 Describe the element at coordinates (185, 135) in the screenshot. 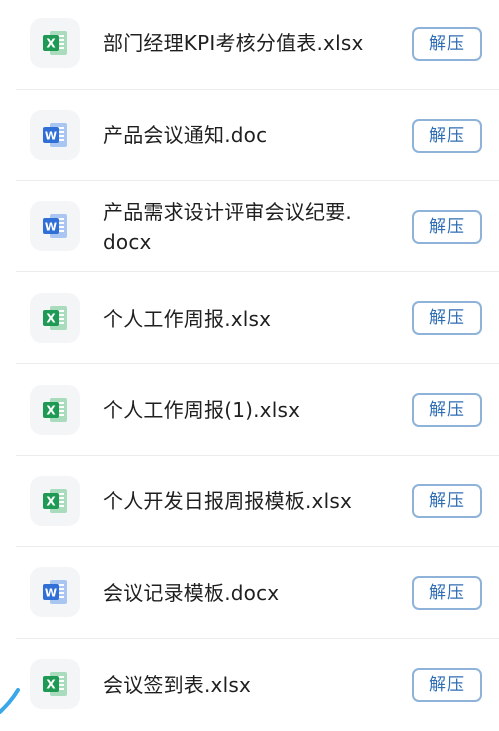

I see `file-name: 产品会议通知.doc` at that location.